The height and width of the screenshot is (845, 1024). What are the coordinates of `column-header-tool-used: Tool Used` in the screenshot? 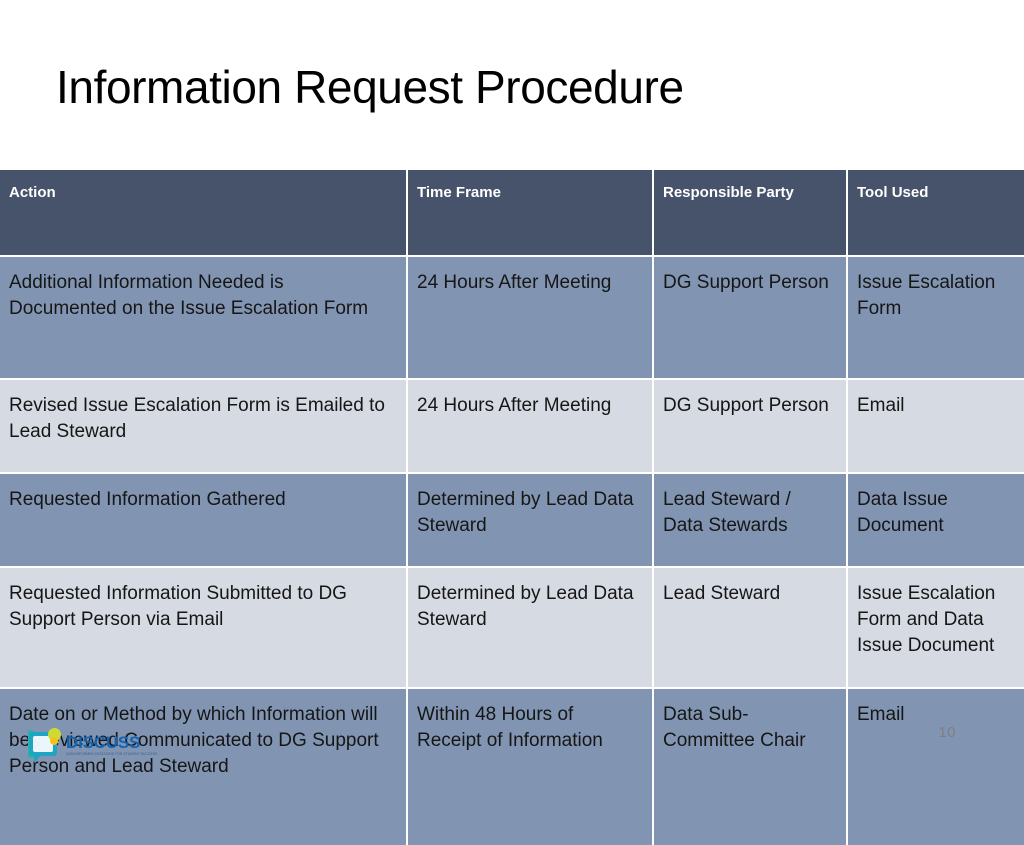 It's located at (936, 213).